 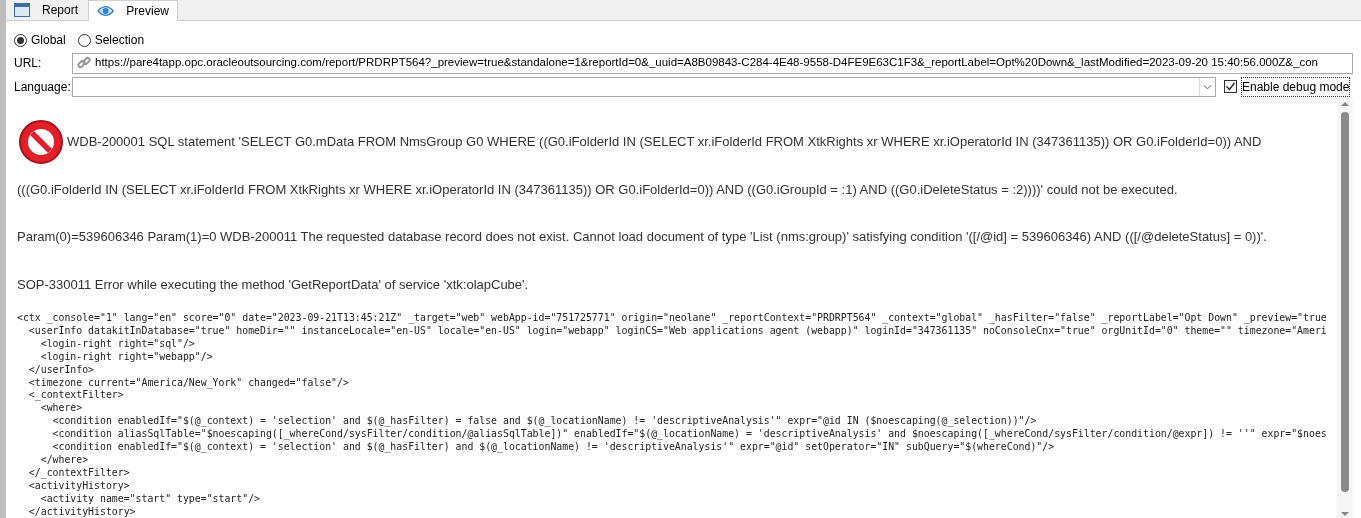 What do you see at coordinates (1345, 104) in the screenshot?
I see `scroll-up-icon` at bounding box center [1345, 104].